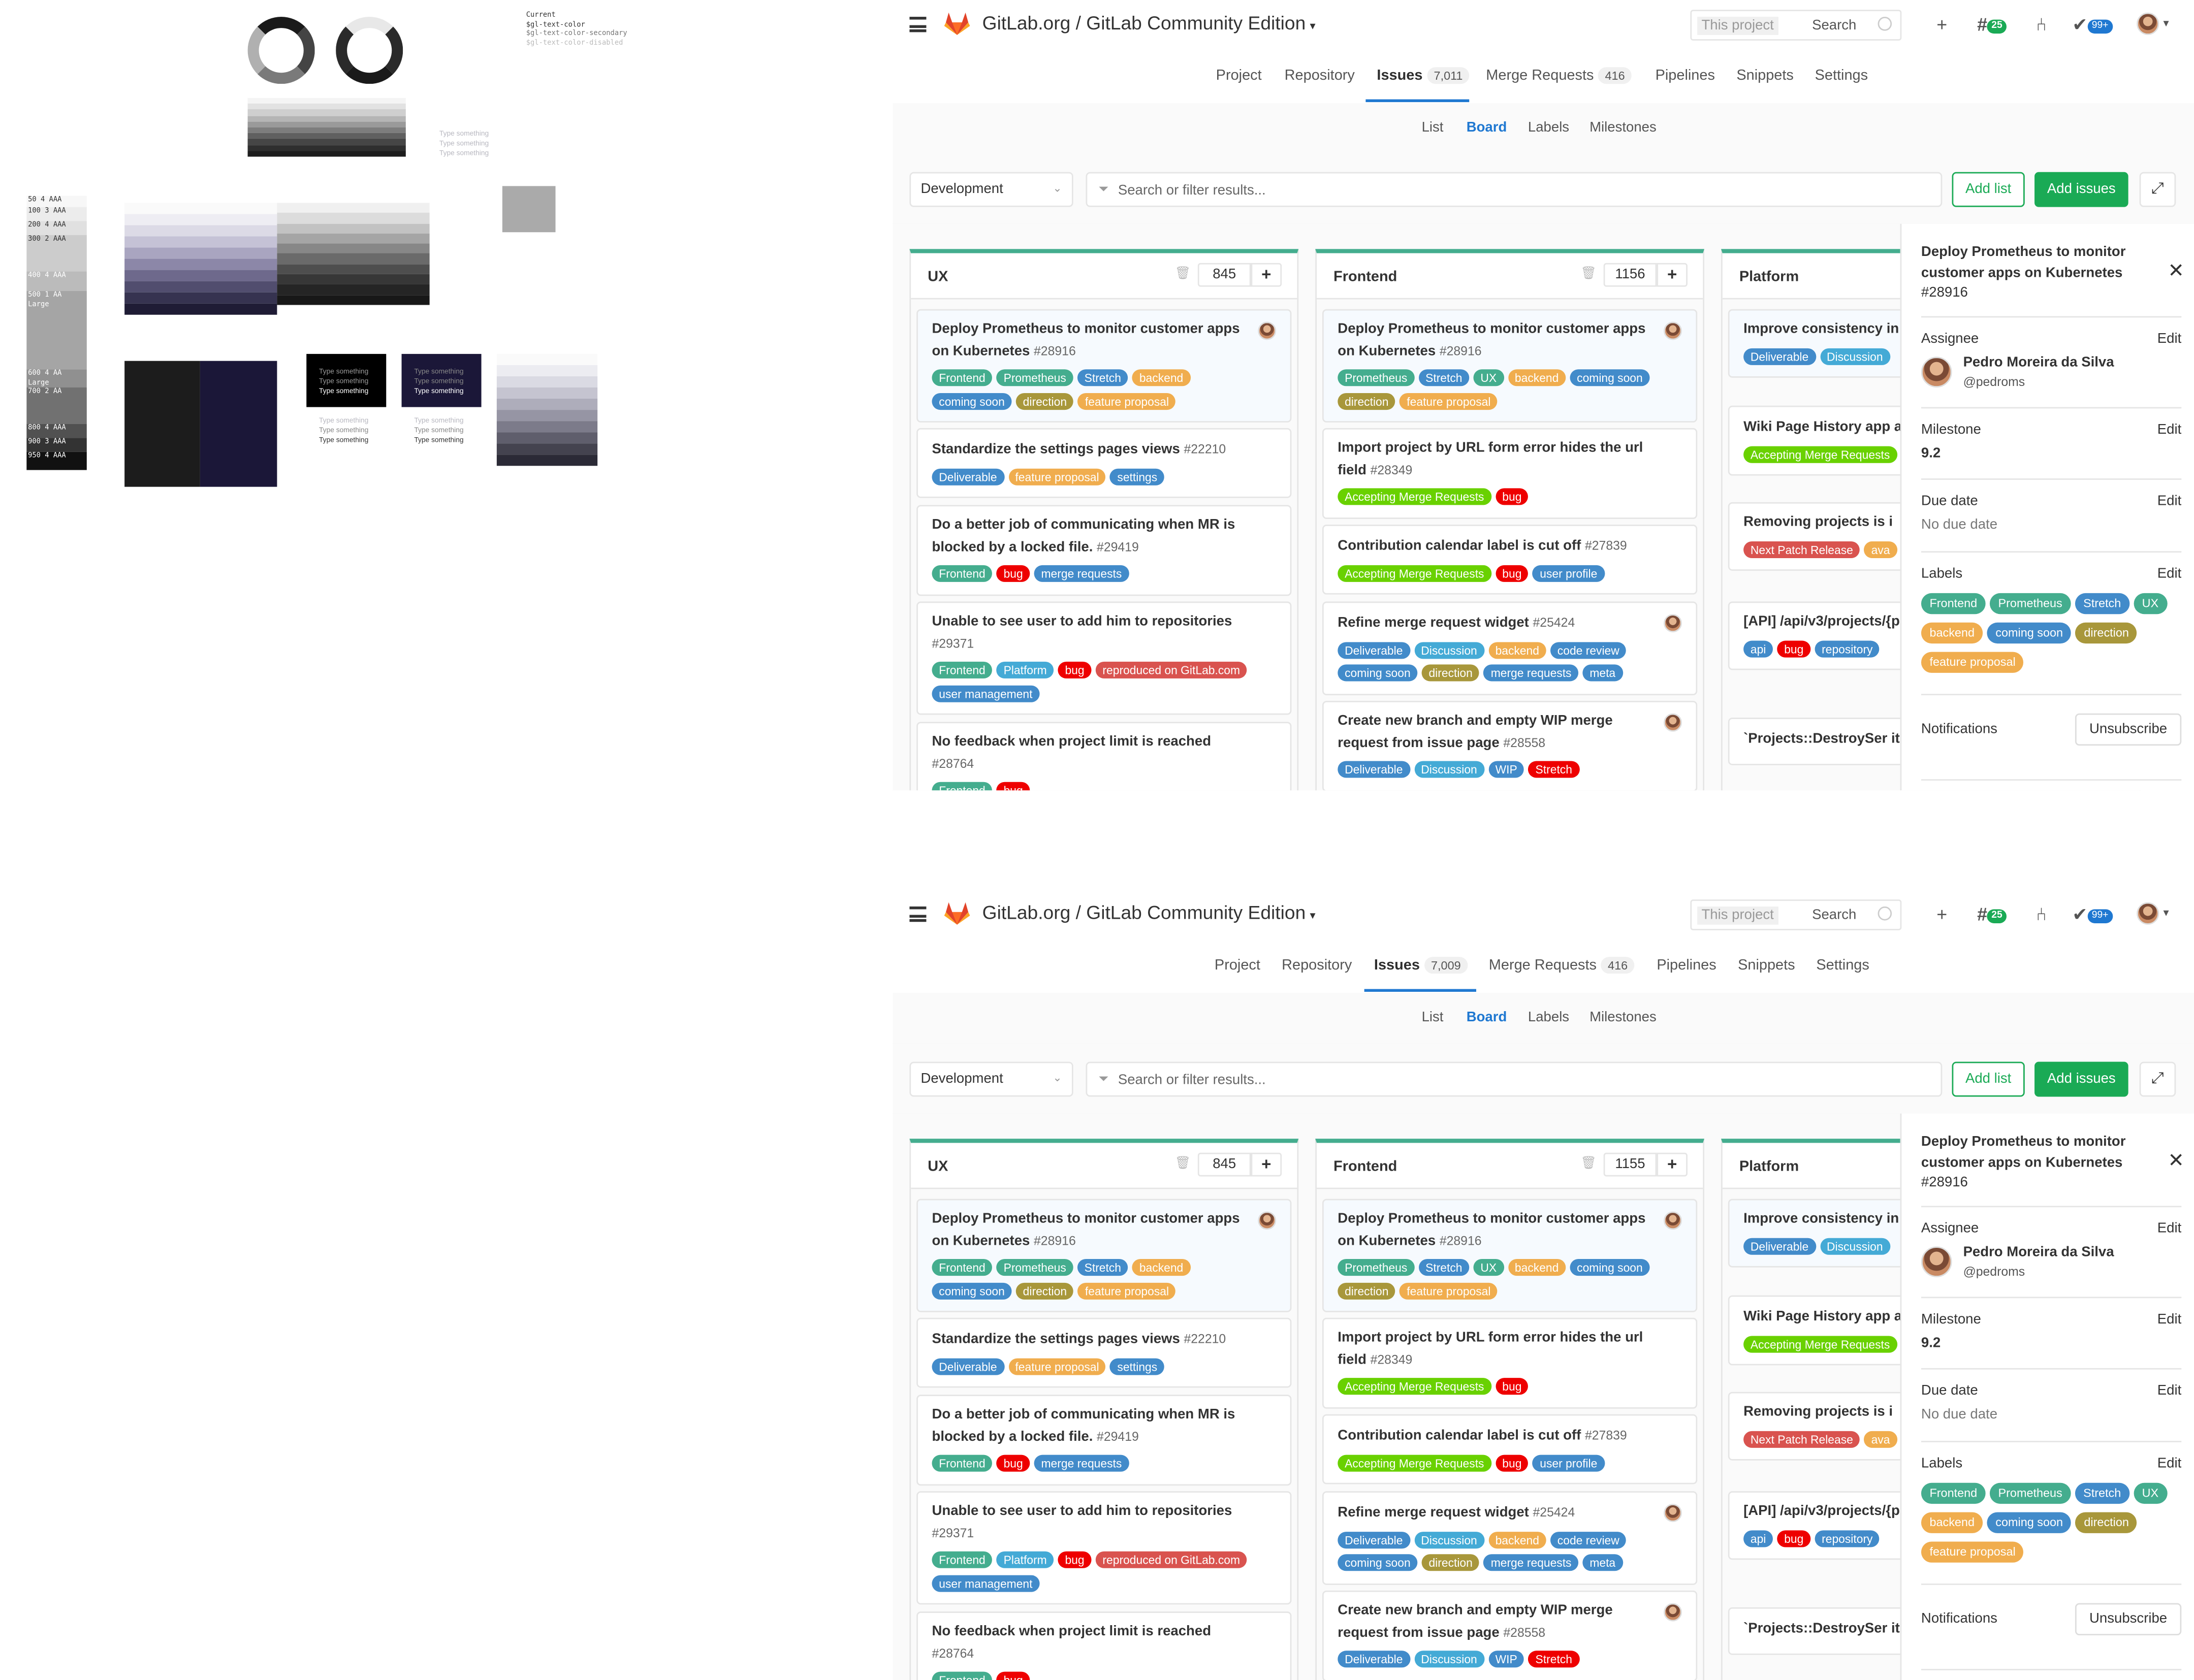 This screenshot has width=2194, height=1680. What do you see at coordinates (1588, 1540) in the screenshot?
I see `label-badge: code review` at bounding box center [1588, 1540].